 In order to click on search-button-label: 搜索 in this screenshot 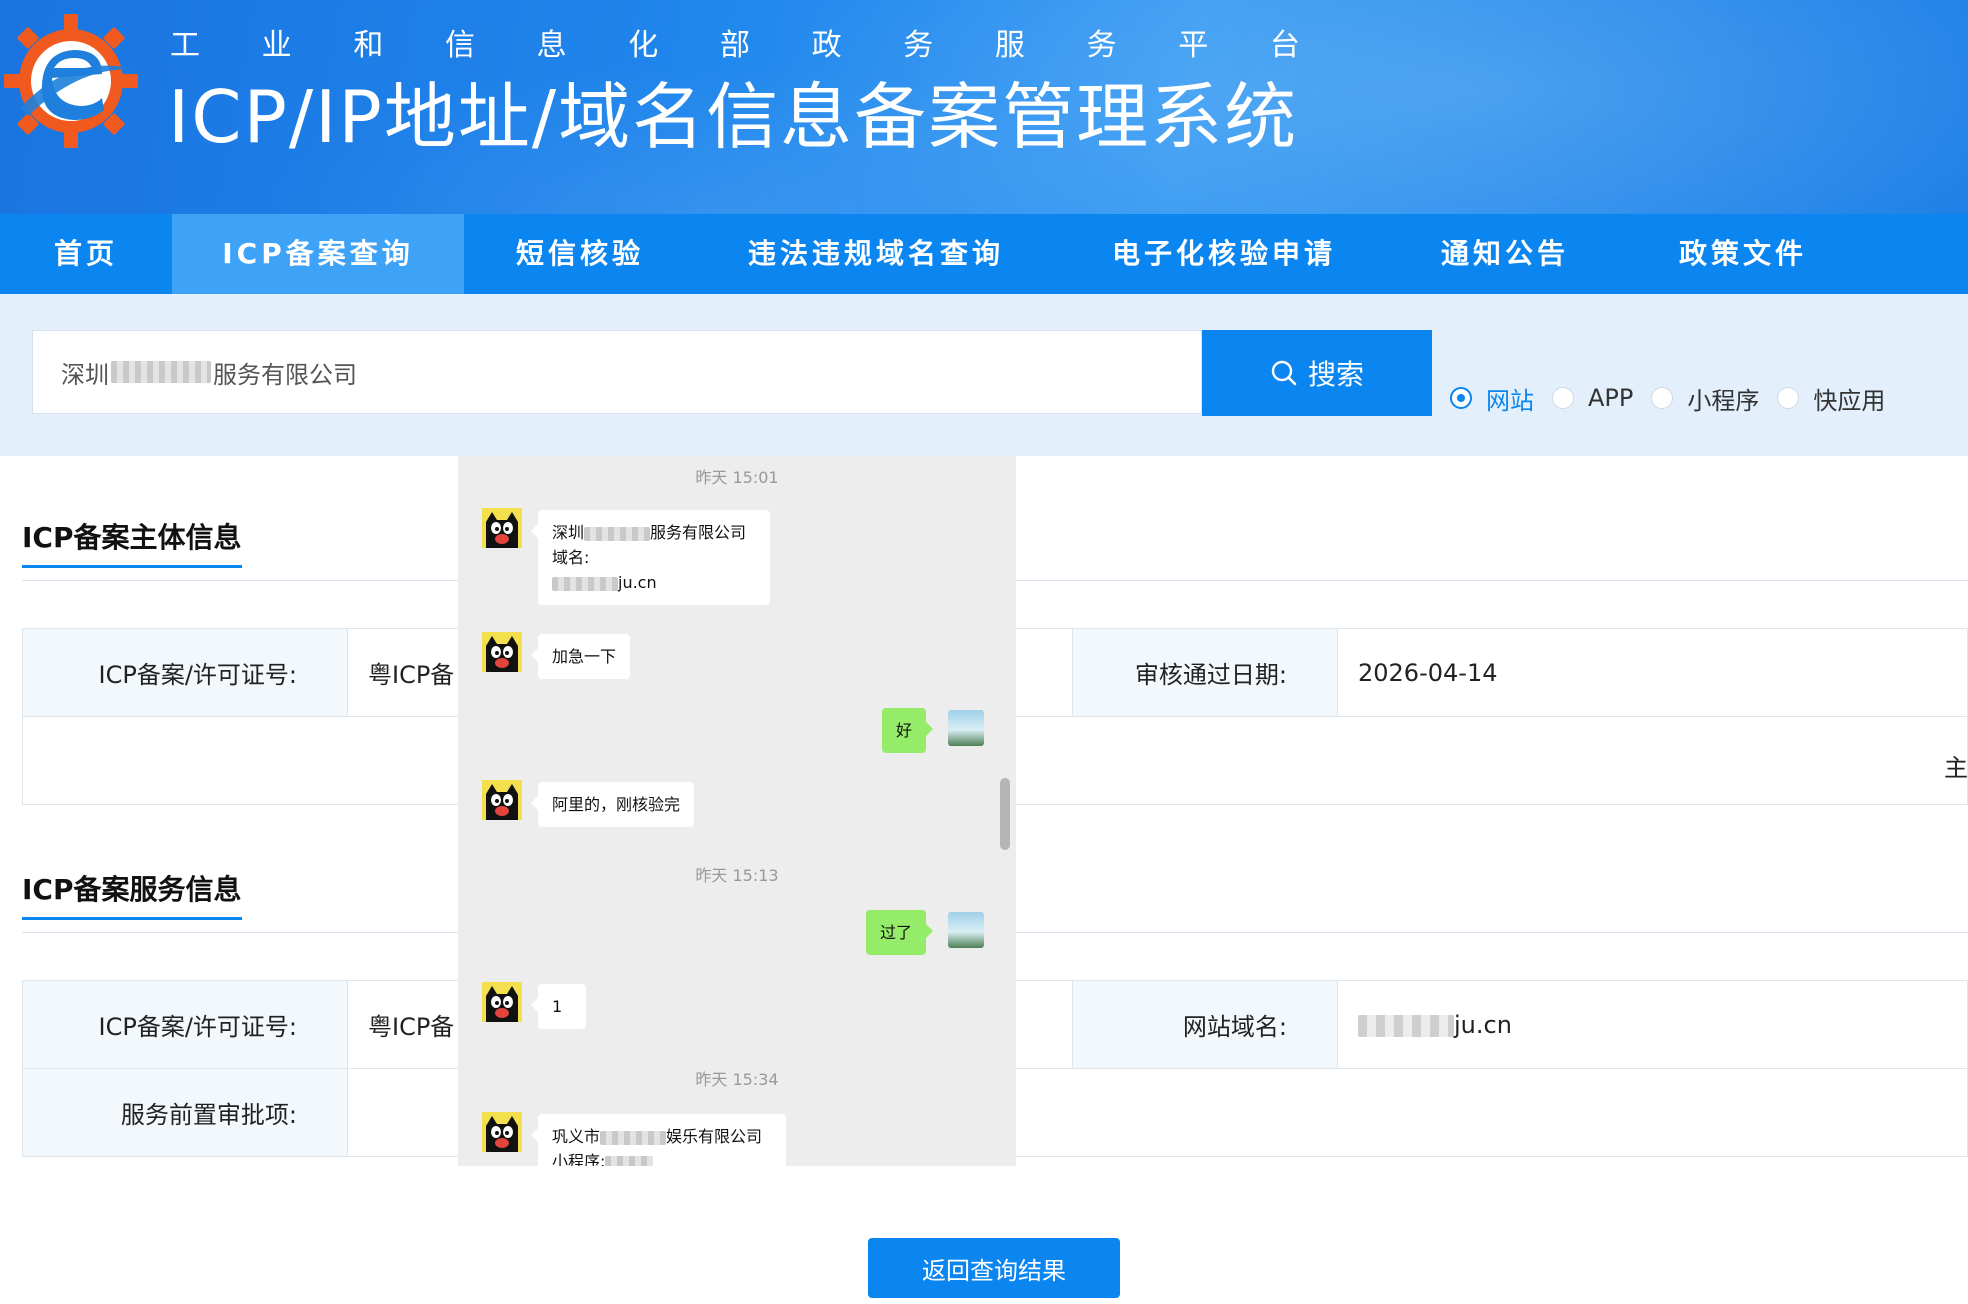, I will do `click(1335, 374)`.